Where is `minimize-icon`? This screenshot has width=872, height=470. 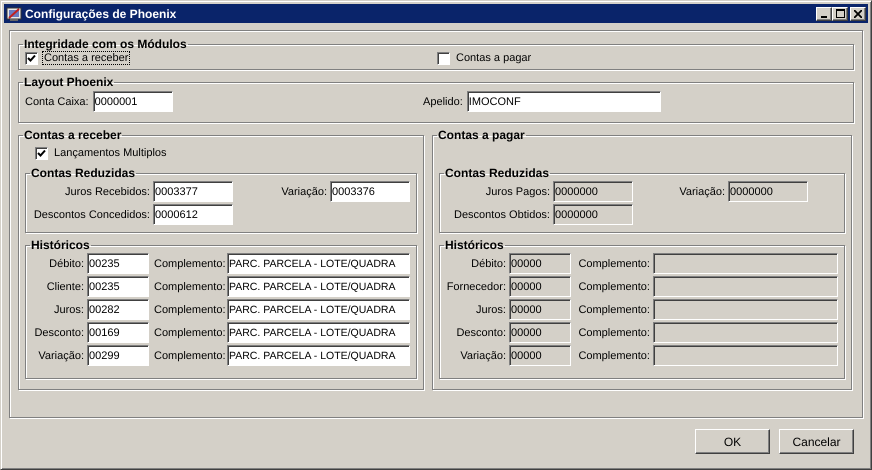
minimize-icon is located at coordinates (824, 17).